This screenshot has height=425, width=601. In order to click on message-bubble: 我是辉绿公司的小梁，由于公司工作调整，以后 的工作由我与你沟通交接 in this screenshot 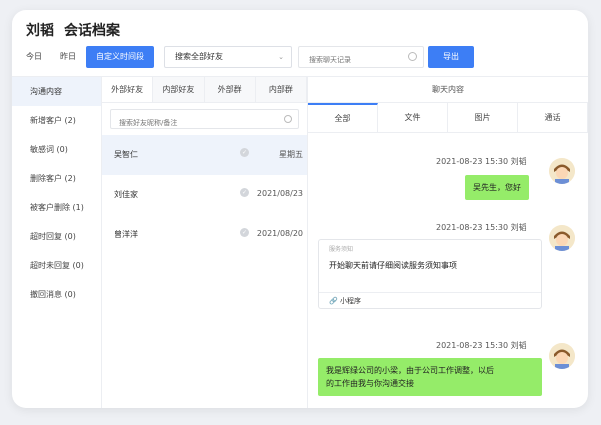, I will do `click(430, 377)`.